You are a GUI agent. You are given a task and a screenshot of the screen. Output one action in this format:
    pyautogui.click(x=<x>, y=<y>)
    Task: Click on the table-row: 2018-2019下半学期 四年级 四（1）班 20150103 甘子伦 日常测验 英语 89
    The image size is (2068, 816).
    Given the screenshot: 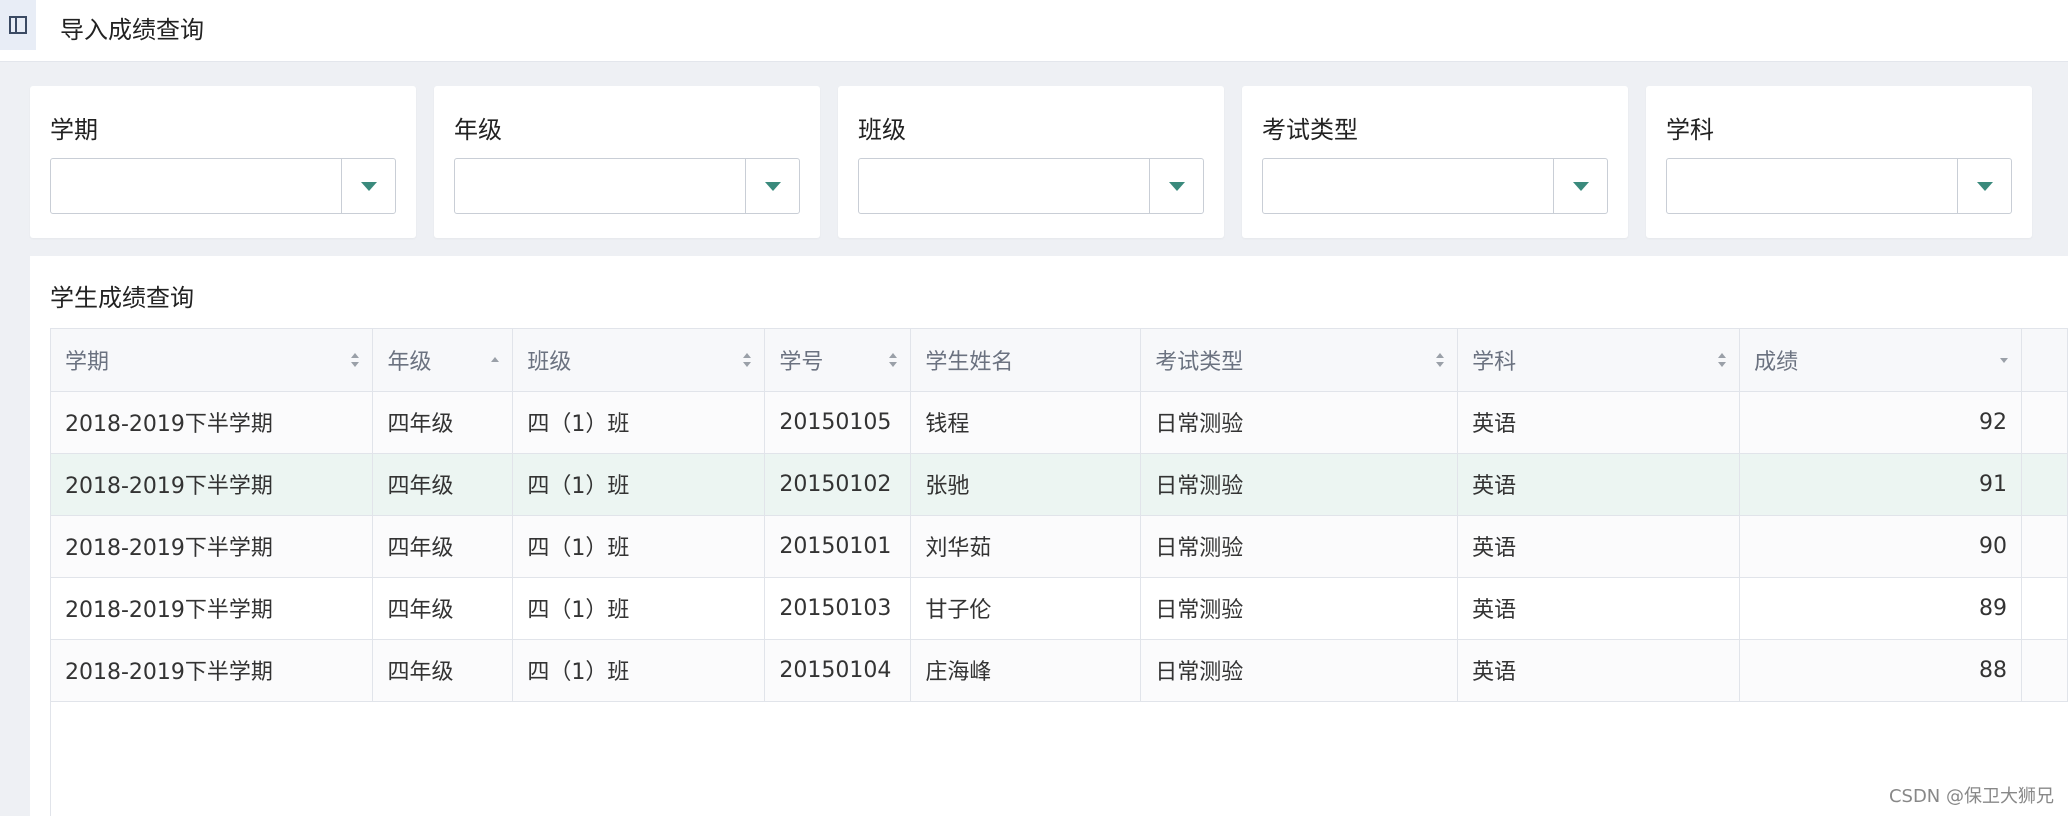 What is the action you would take?
    pyautogui.click(x=1059, y=608)
    